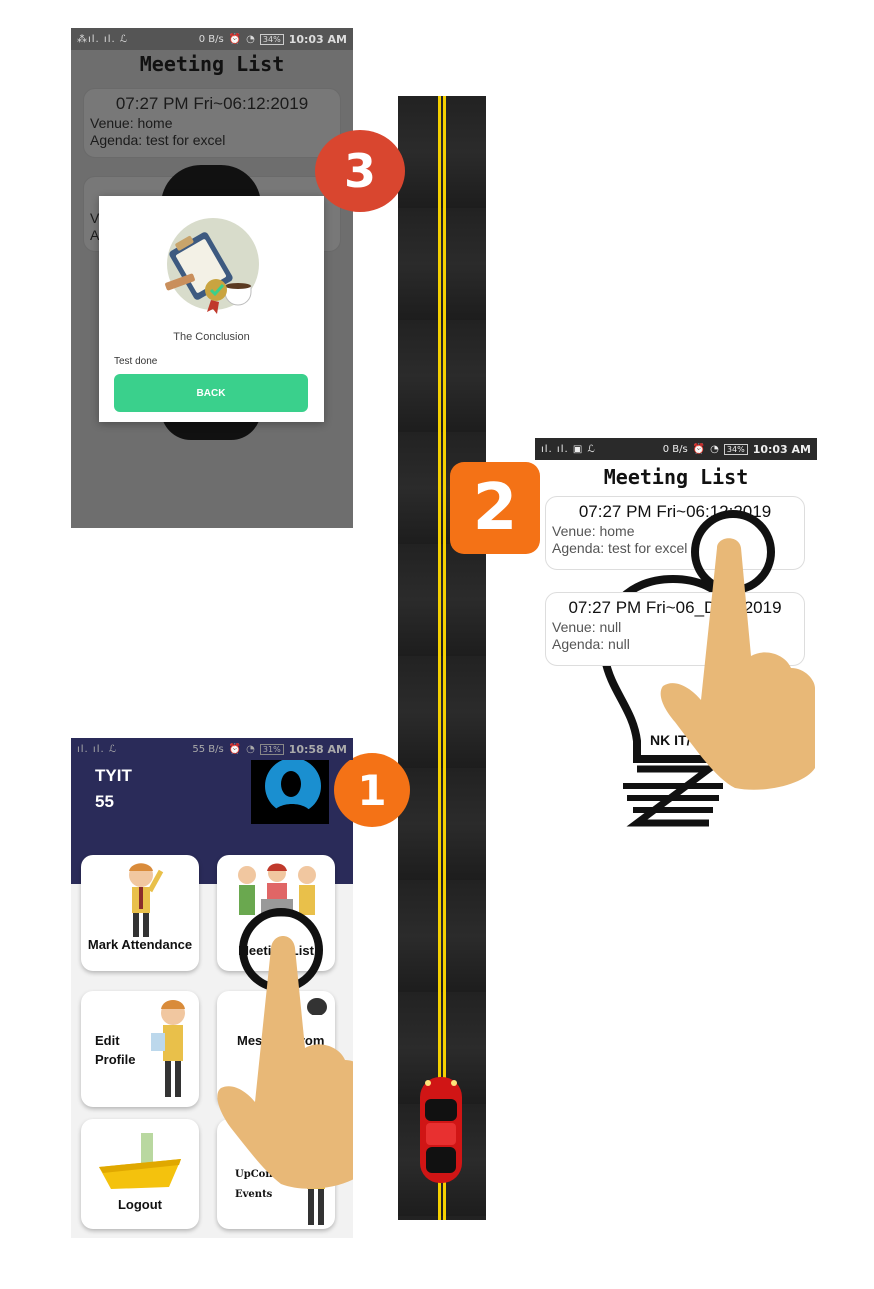  I want to click on step-badge-3: 3, so click(360, 171).